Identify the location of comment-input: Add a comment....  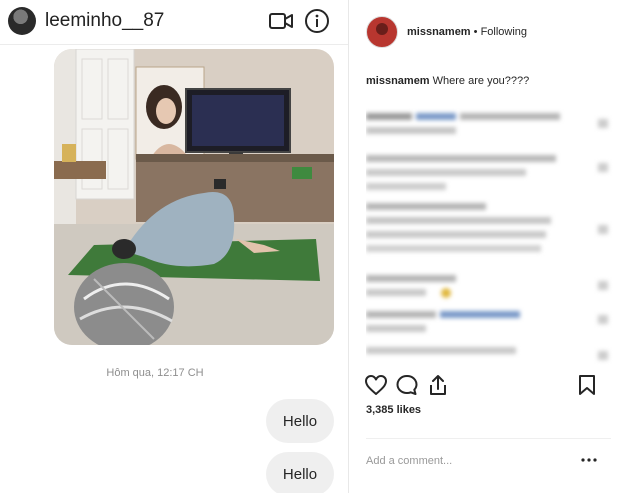
(409, 461).